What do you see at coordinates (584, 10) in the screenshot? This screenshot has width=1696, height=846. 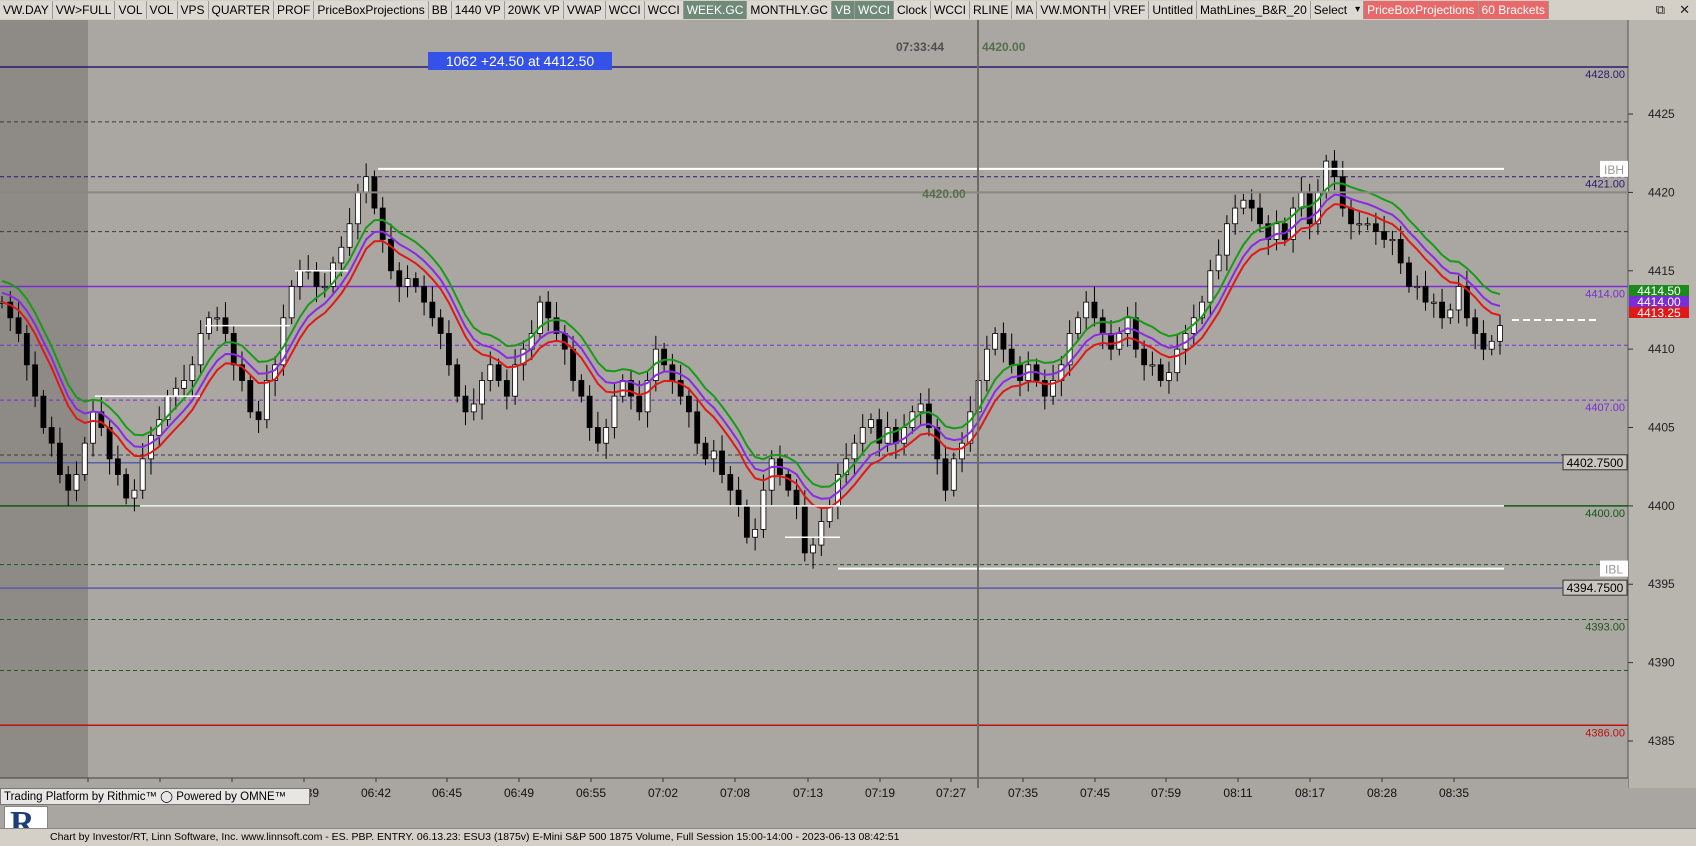 I see `toolbar-button-vwap: VWAP` at bounding box center [584, 10].